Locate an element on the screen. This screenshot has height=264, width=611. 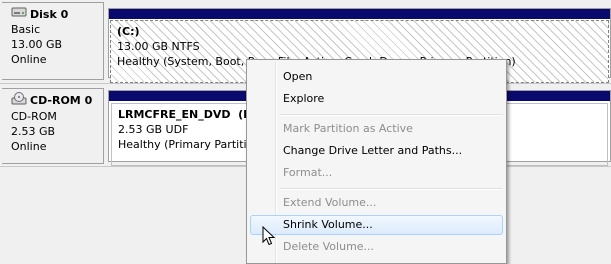
menu-item-explore: Explore is located at coordinates (376, 99).